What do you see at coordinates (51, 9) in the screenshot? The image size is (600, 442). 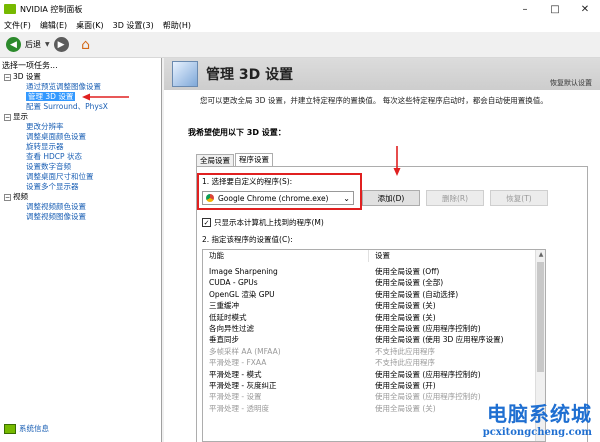 I see `window-title: NVIDIA 控制面板` at bounding box center [51, 9].